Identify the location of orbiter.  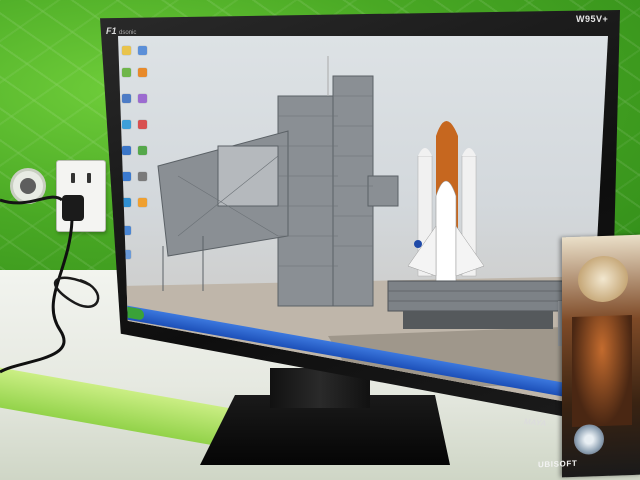
(446, 233).